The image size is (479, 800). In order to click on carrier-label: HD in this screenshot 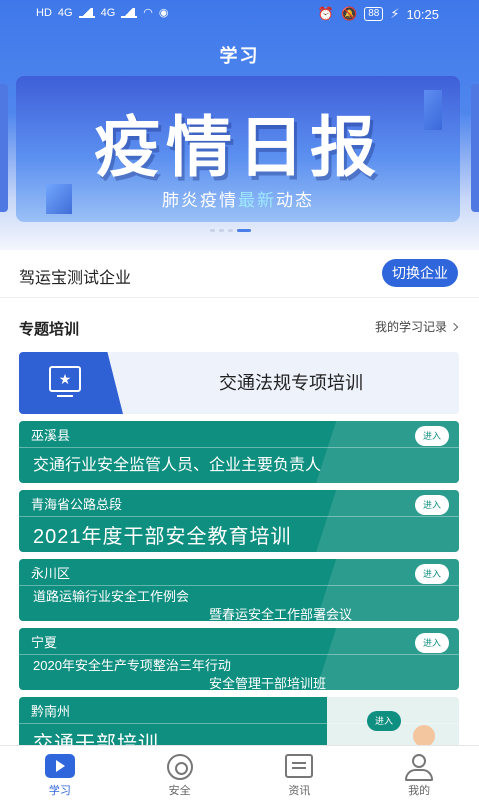, I will do `click(44, 12)`.